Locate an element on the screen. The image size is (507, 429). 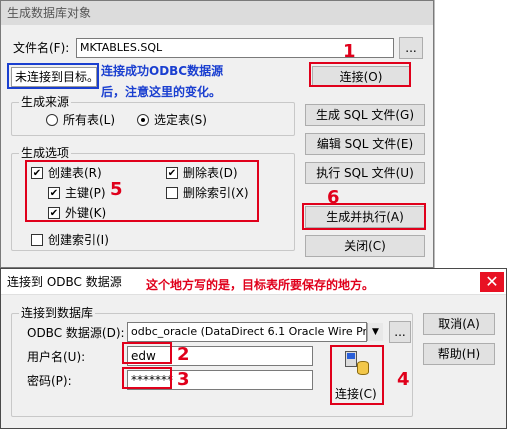
annotation-number-1: 1 is located at coordinates (349, 51).